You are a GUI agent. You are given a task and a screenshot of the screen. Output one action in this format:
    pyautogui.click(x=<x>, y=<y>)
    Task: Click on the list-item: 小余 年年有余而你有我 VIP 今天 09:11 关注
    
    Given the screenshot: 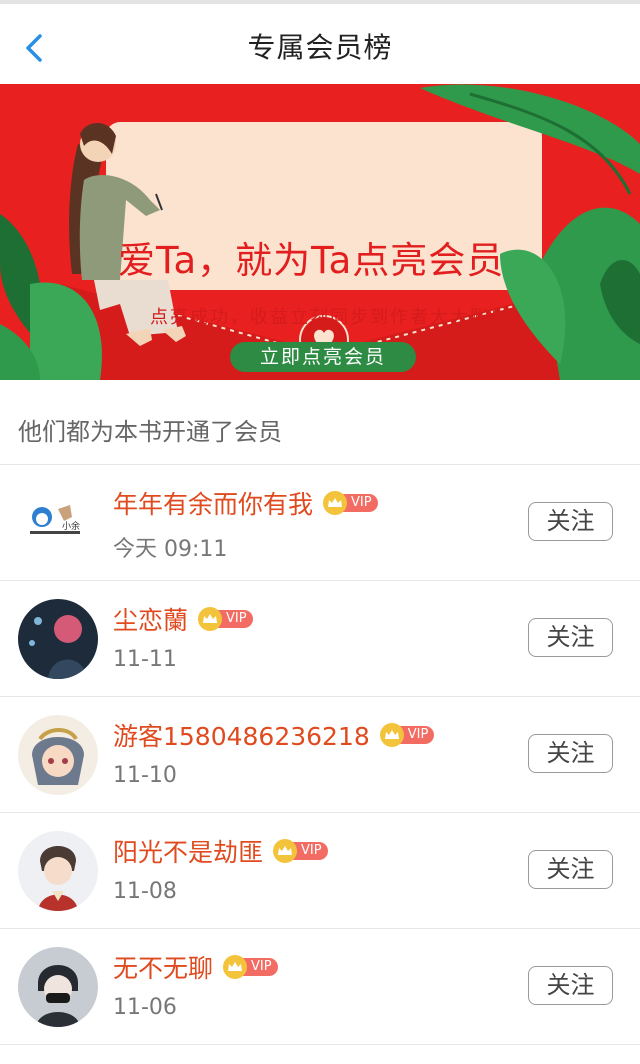 What is the action you would take?
    pyautogui.click(x=320, y=523)
    